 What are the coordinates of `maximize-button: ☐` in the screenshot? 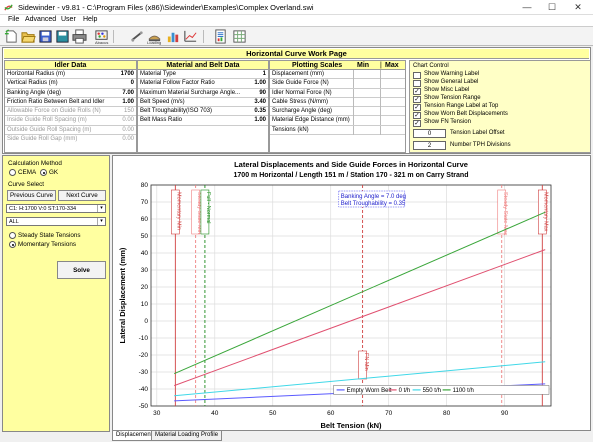 It's located at (552, 7).